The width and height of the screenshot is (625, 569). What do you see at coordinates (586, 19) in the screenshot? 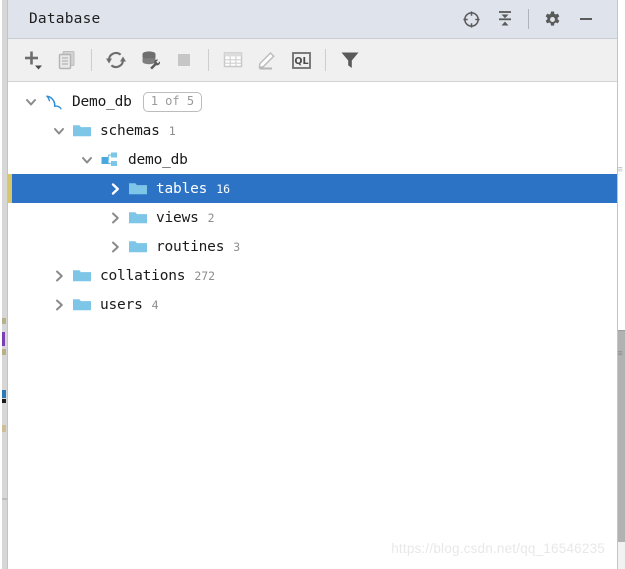
I see `minimize-icon` at bounding box center [586, 19].